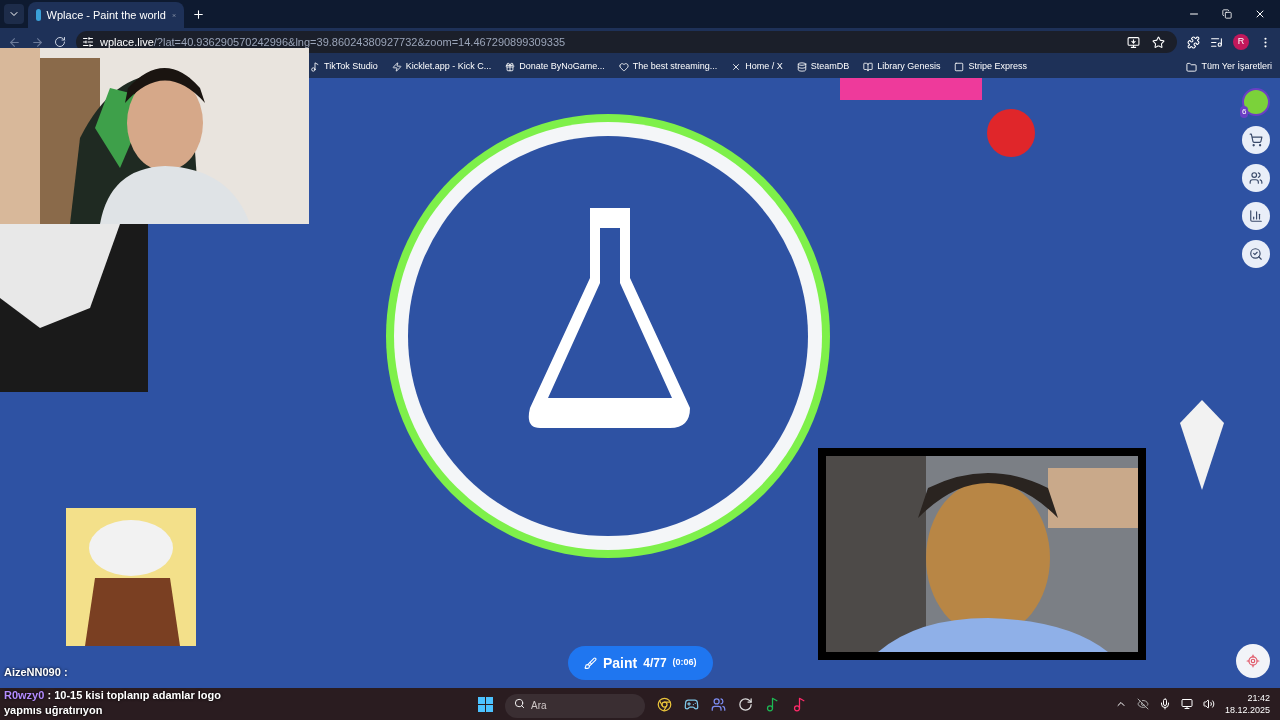 The width and height of the screenshot is (1280, 720). I want to click on folder-icon, so click(1192, 67).